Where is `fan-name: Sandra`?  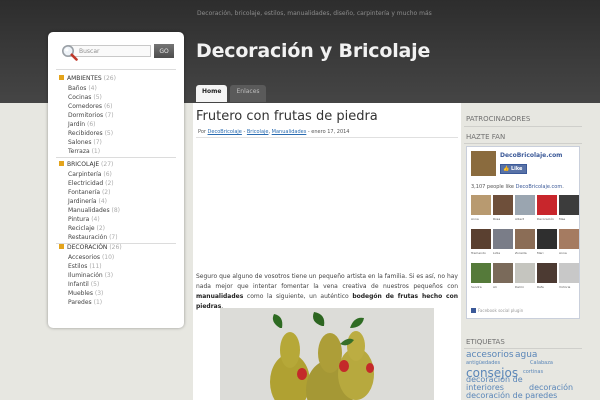
fan-name: Sandra is located at coordinates (476, 287).